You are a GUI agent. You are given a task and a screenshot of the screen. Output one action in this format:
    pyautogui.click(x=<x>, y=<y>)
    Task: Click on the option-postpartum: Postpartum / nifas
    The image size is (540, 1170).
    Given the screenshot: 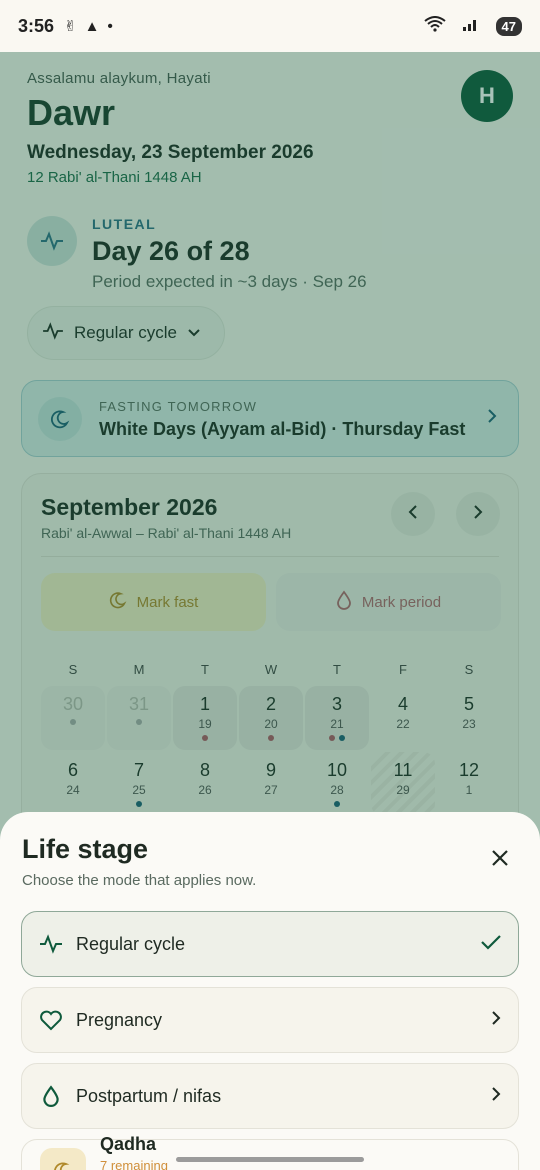 What is the action you would take?
    pyautogui.click(x=270, y=1096)
    